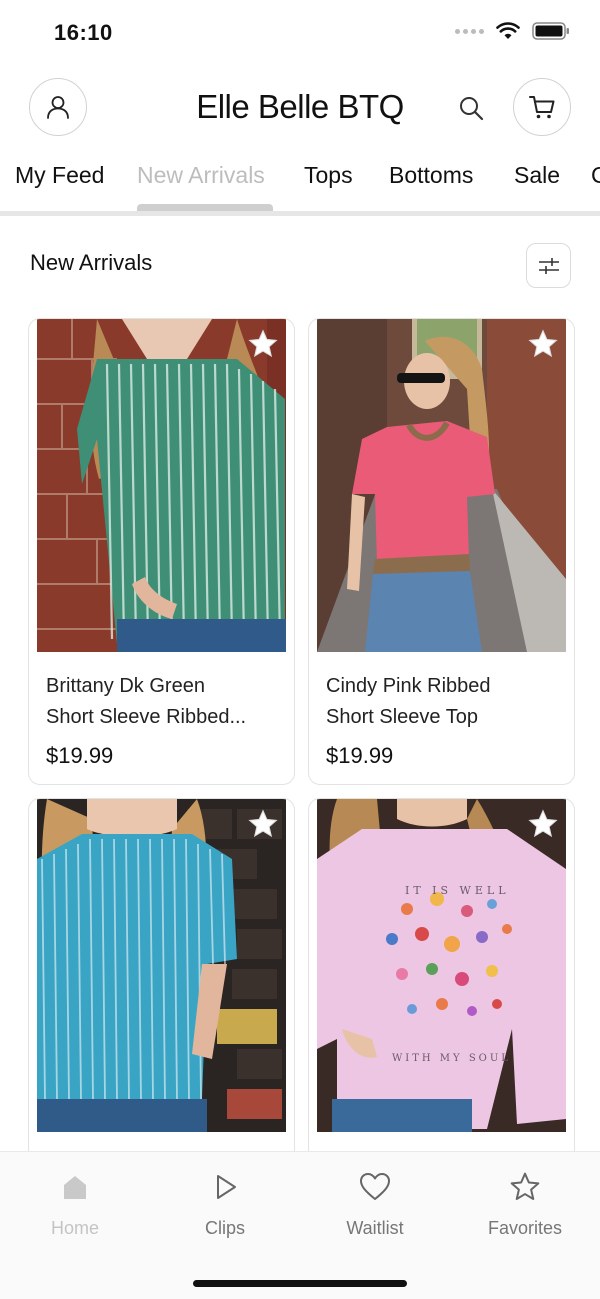 This screenshot has height=1299, width=600. I want to click on battery-icon, so click(550, 31).